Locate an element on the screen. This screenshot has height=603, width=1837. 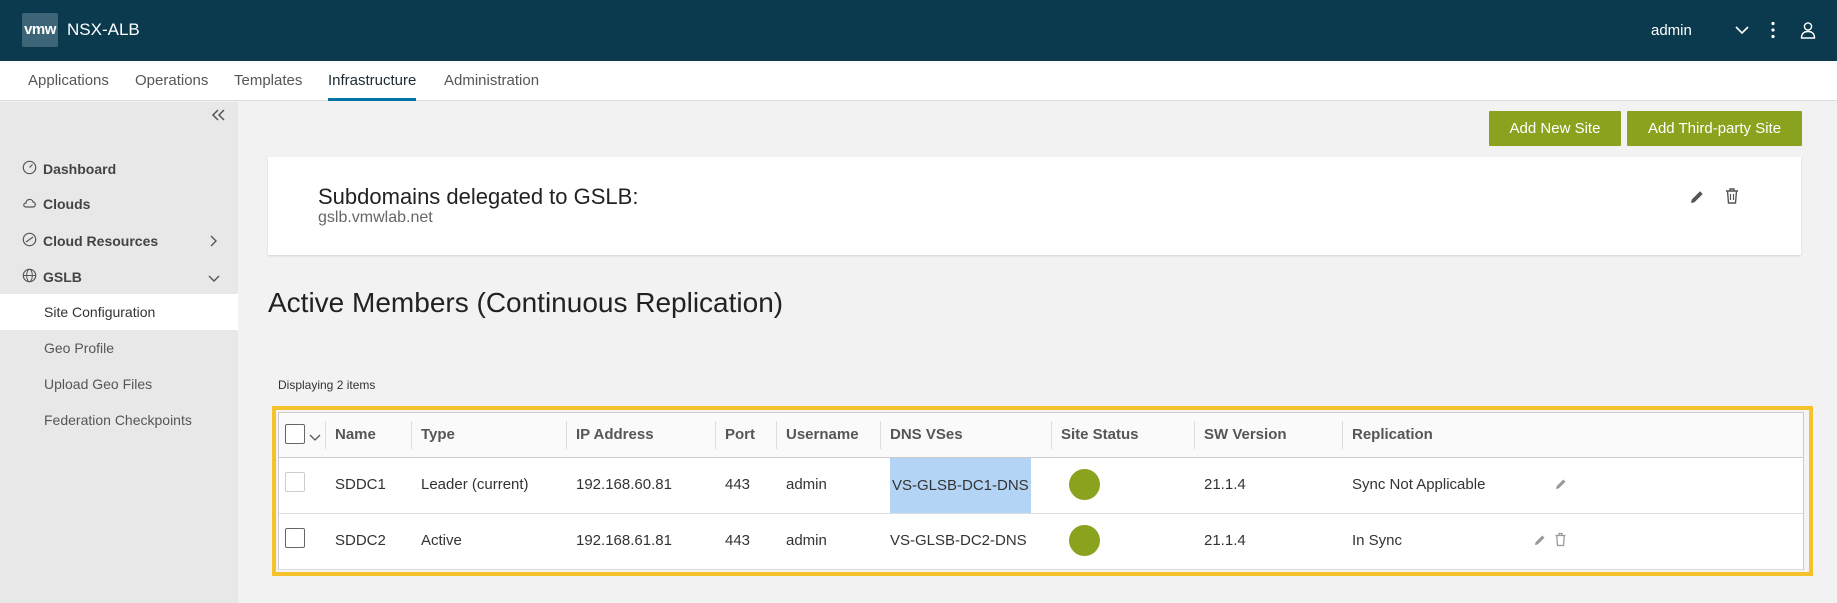
chevron-right-icon is located at coordinates (213, 242).